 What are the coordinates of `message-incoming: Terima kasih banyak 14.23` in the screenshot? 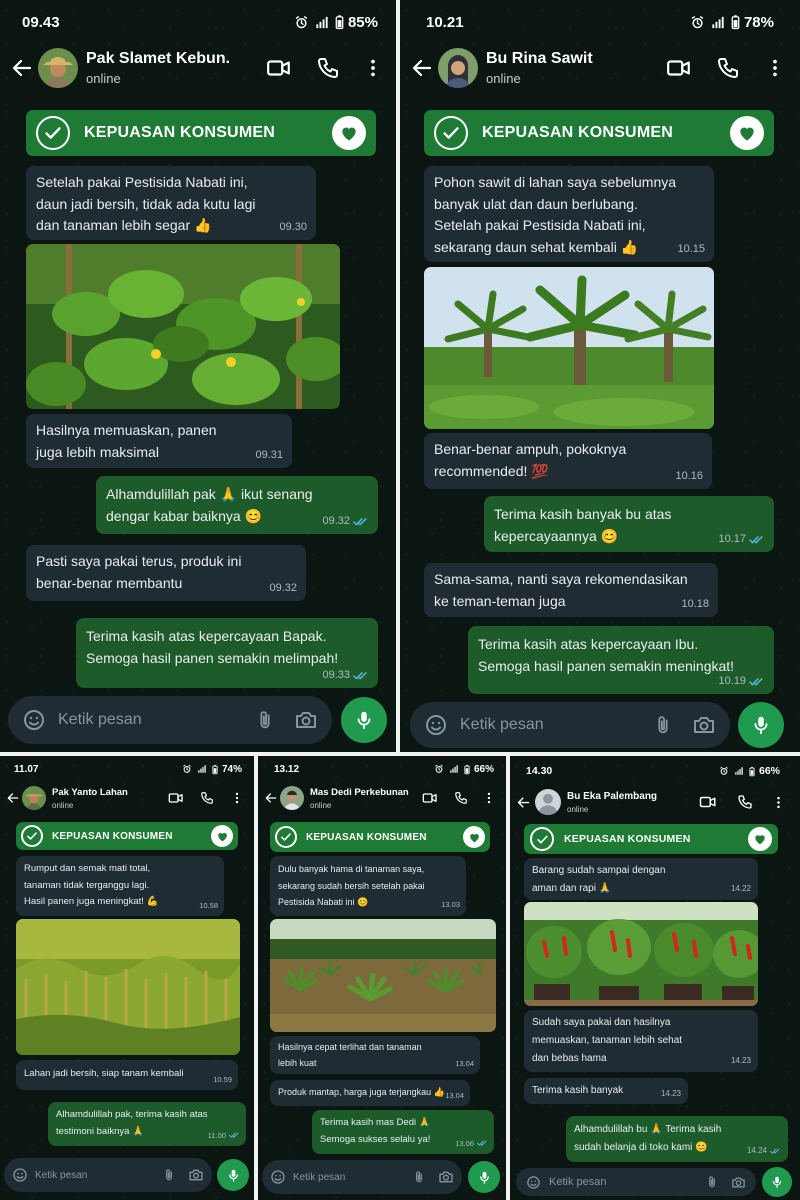 It's located at (606, 1091).